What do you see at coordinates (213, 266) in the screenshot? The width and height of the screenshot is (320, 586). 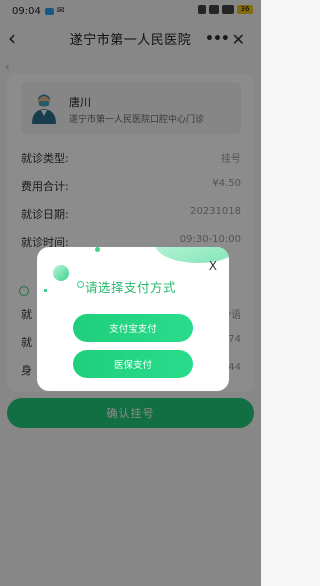 I see `dialog-close-button: X` at bounding box center [213, 266].